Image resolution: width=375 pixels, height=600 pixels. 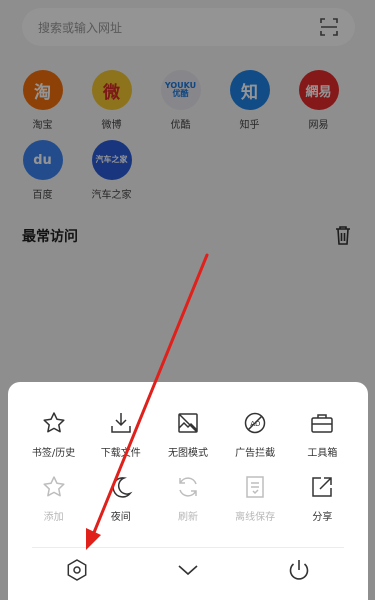 I want to click on menu-label: 添加, so click(x=53, y=517).